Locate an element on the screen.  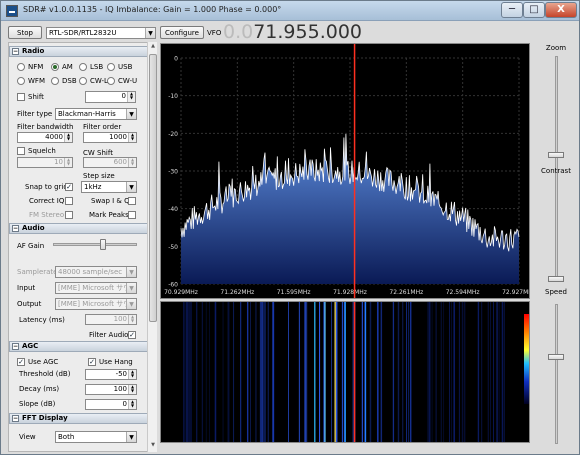
view-label: View is located at coordinates (27, 437).